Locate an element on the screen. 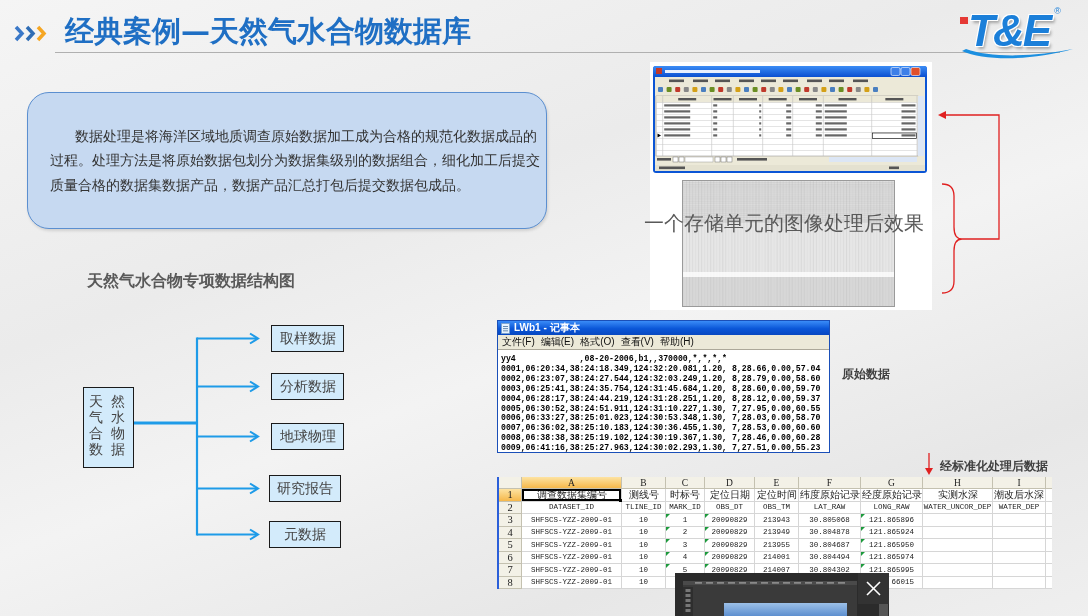  column-header: D is located at coordinates (730, 483).